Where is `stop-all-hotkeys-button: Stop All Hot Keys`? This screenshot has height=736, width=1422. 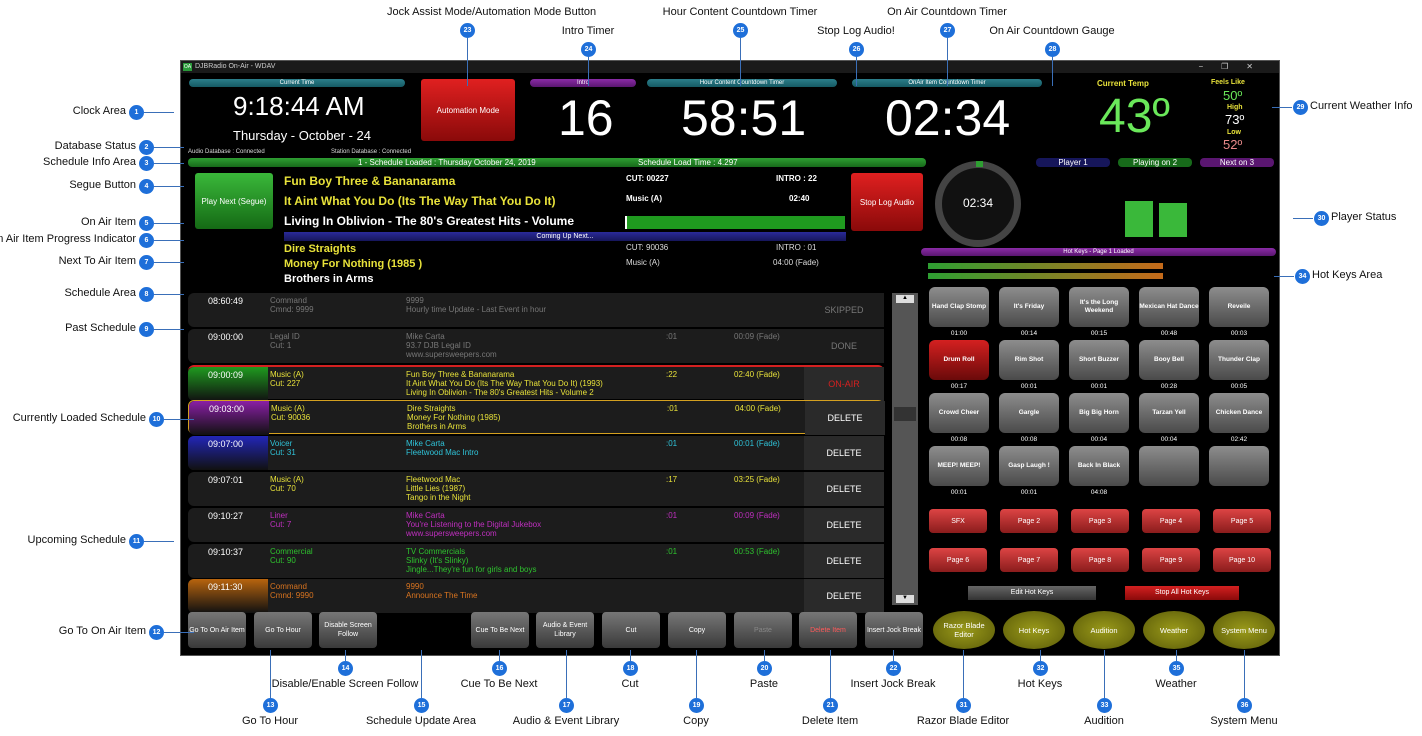
stop-all-hotkeys-button: Stop All Hot Keys is located at coordinates (1182, 593).